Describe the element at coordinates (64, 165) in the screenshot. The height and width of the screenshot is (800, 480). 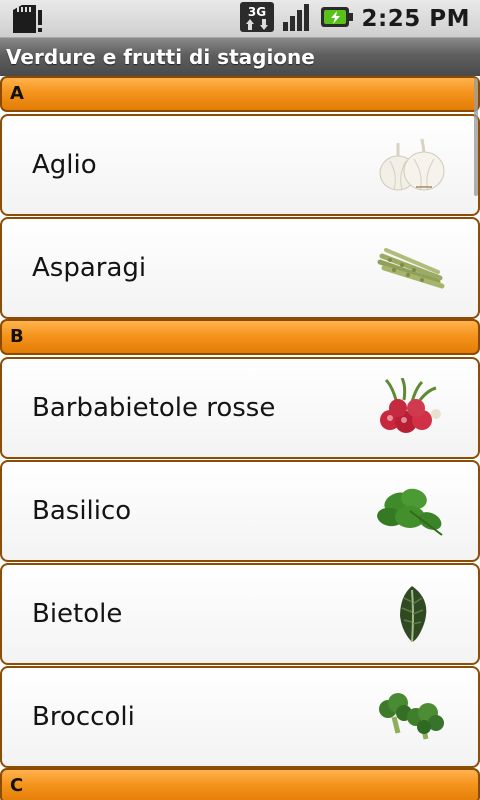
I see `list-item-label: Aglio` at that location.